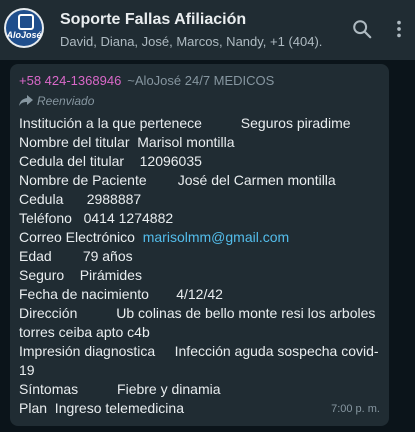 Image resolution: width=415 pixels, height=432 pixels. I want to click on email-link: marisolmm@gmail.com, so click(216, 237).